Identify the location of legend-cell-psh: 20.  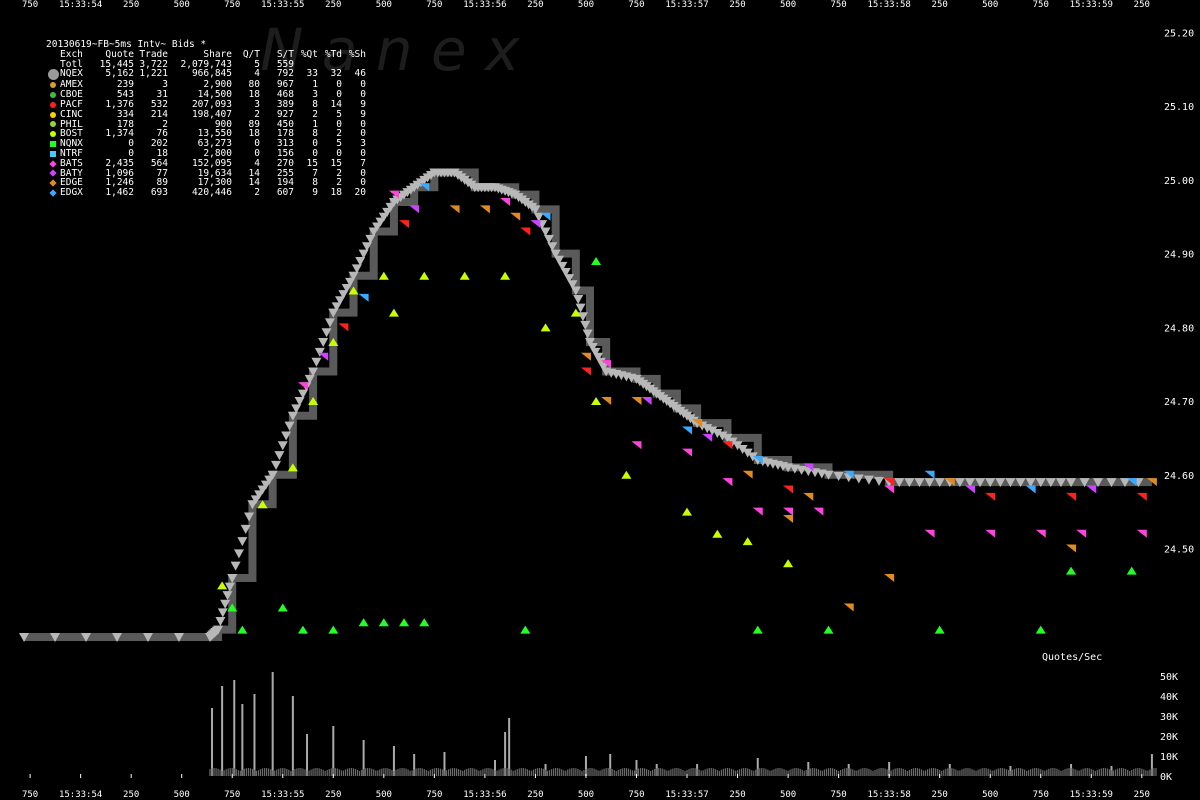
(360, 193).